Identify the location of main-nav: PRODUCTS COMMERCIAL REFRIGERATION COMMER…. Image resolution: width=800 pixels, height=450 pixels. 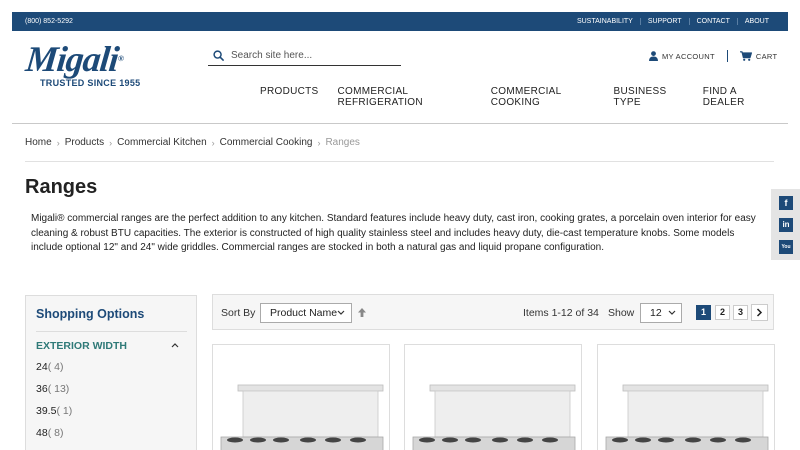
(524, 97).